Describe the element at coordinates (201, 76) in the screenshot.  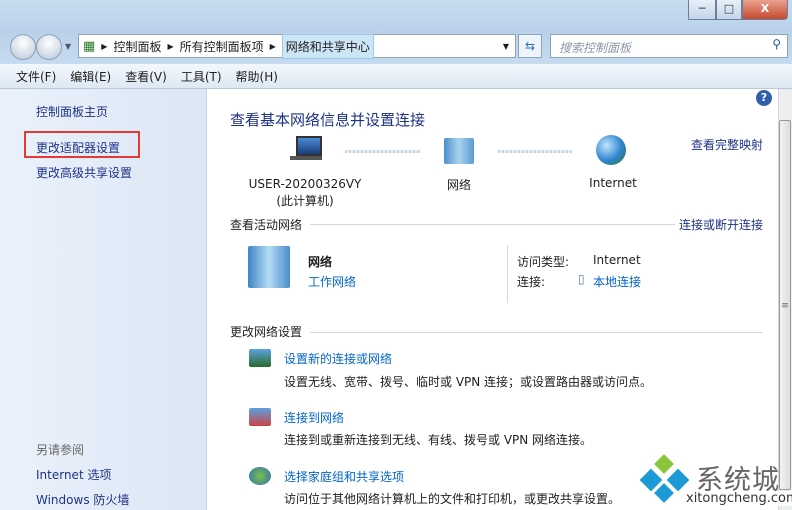
I see `menu-tools: 工具(T)` at that location.